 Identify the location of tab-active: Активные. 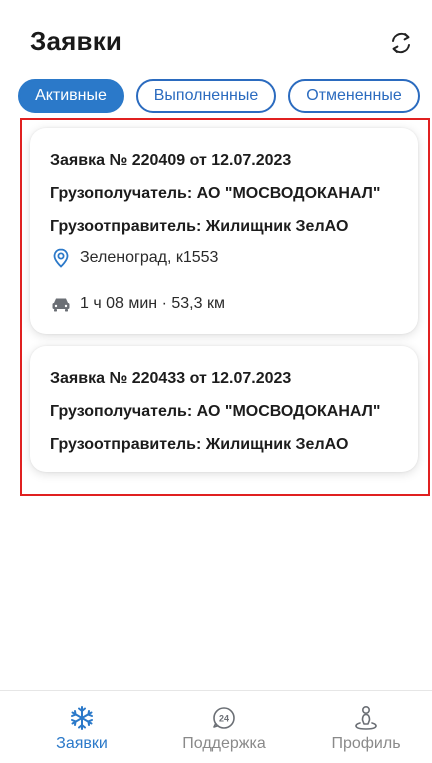
(71, 96).